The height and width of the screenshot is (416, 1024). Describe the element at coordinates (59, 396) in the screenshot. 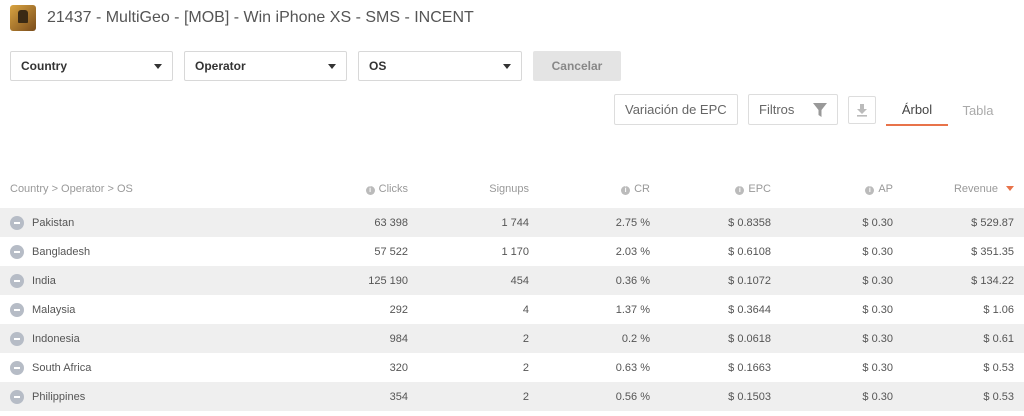

I see `country-name: Philippines` at that location.